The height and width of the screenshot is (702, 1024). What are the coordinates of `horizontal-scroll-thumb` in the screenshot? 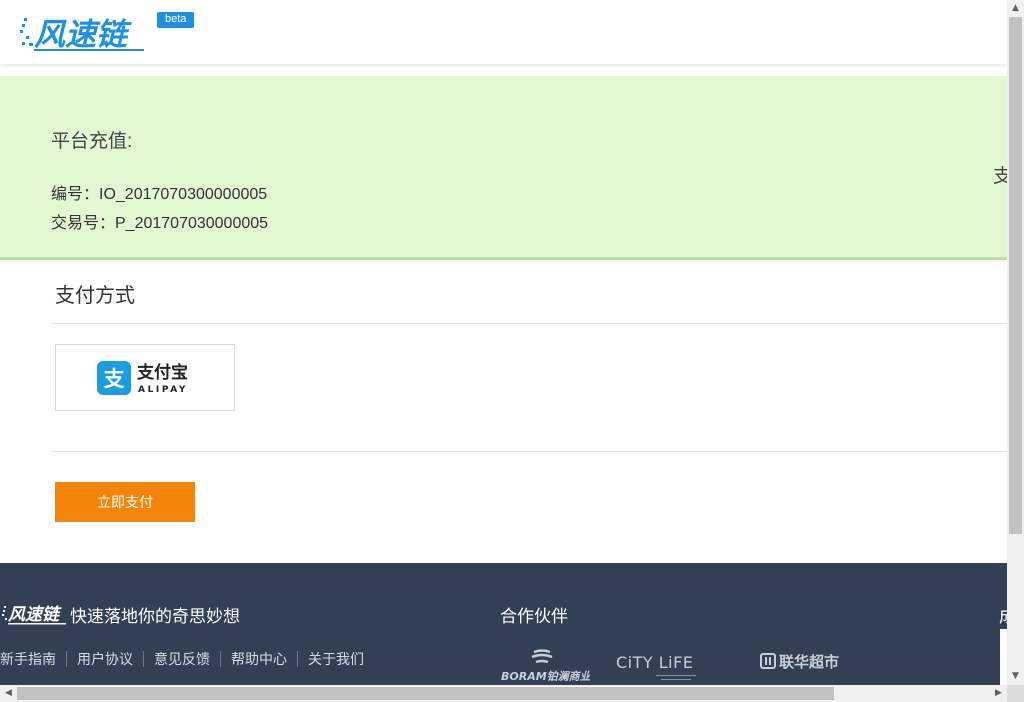 It's located at (425, 693).